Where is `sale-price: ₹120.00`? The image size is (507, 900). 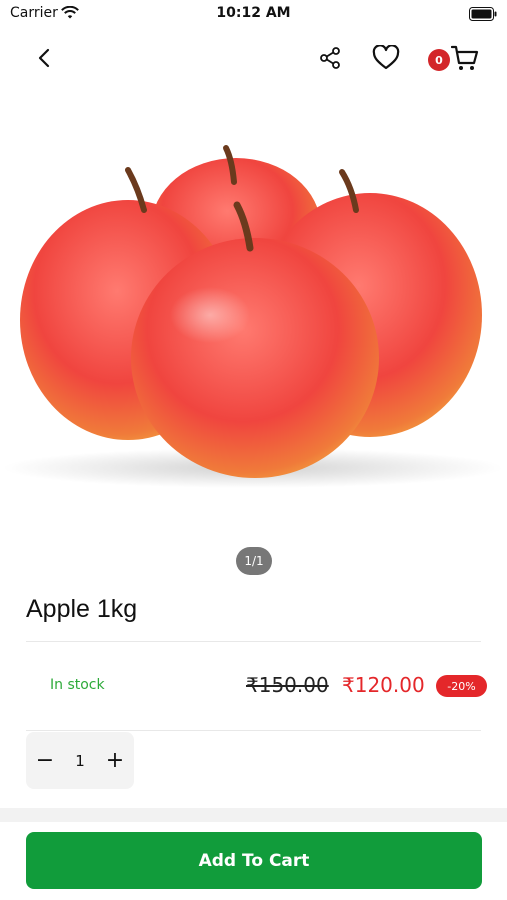
sale-price: ₹120.00 is located at coordinates (383, 685).